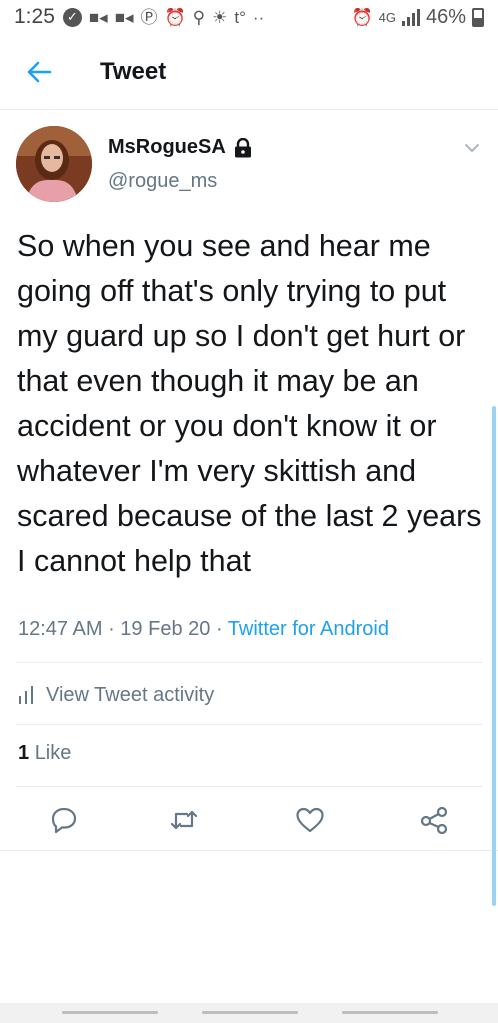  Describe the element at coordinates (445, 16) in the screenshot. I see `battery-percent: 46%` at that location.